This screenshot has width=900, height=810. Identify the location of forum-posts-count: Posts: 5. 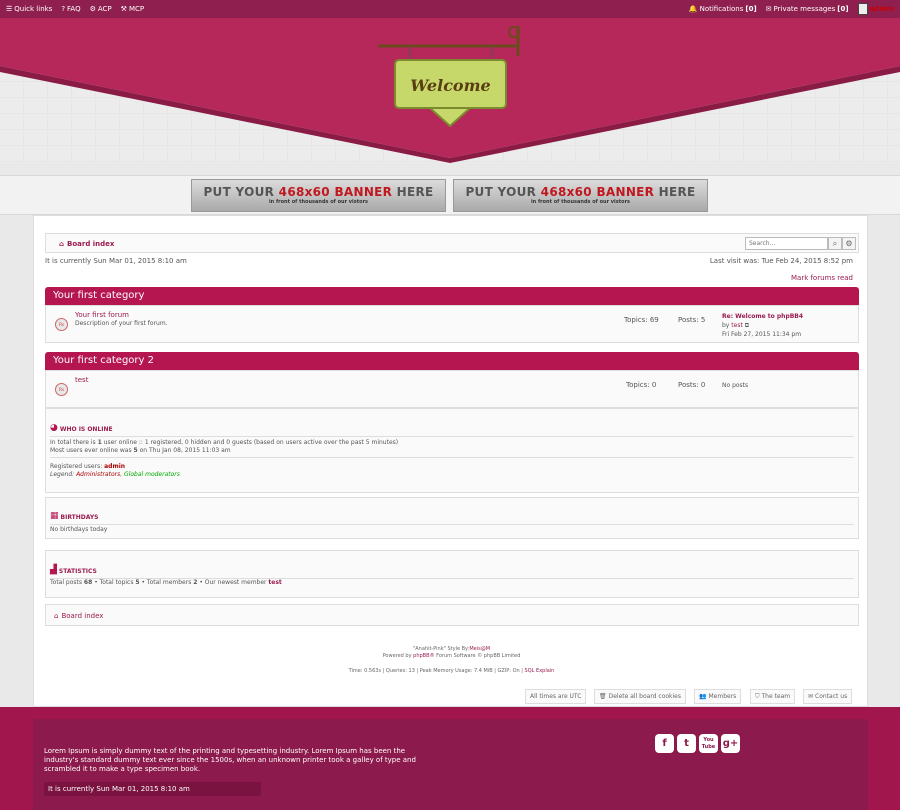
(692, 320).